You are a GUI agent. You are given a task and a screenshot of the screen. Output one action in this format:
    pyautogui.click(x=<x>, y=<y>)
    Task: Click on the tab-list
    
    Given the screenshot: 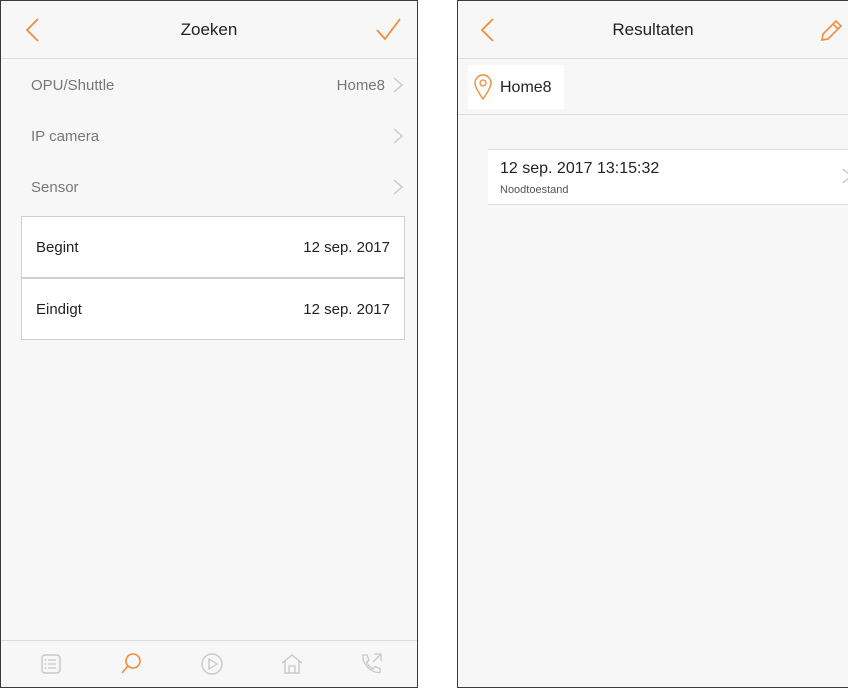 What is the action you would take?
    pyautogui.click(x=51, y=664)
    